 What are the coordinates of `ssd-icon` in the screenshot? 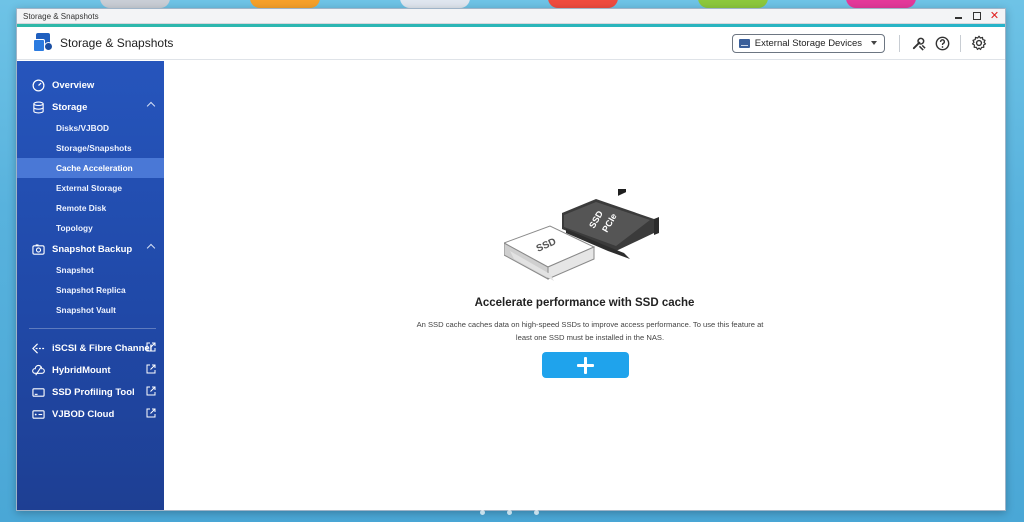 It's located at (38, 392).